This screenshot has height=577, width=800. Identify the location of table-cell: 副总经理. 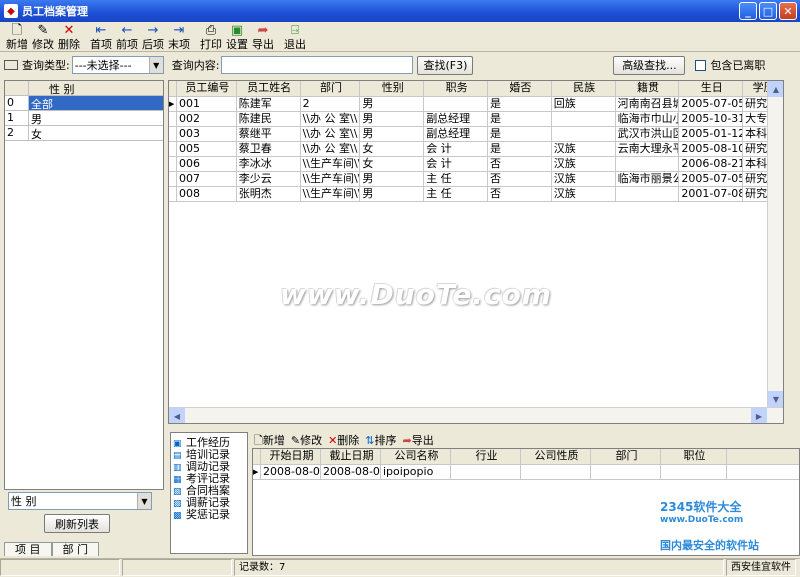
(456, 119).